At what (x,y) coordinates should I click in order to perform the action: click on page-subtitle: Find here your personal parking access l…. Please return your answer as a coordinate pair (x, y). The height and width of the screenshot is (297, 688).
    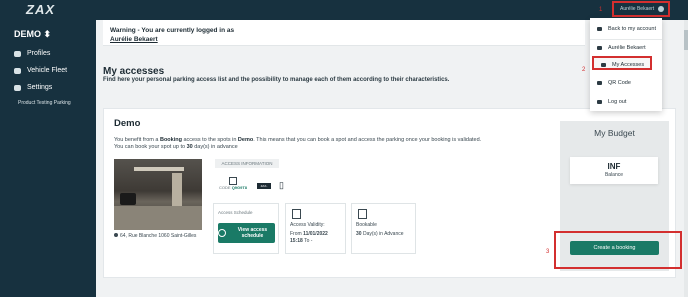
    Looking at the image, I should click on (276, 80).